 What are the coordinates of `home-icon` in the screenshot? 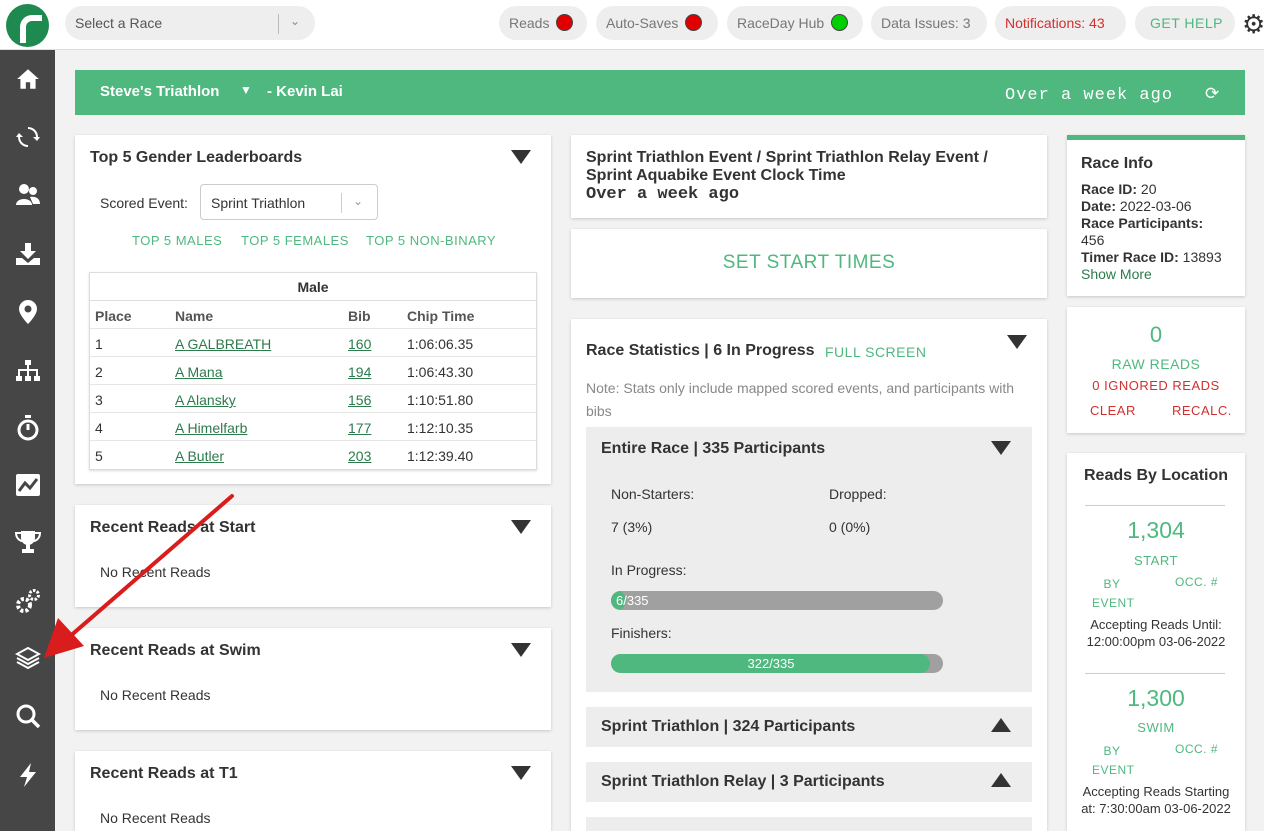 It's located at (27, 78).